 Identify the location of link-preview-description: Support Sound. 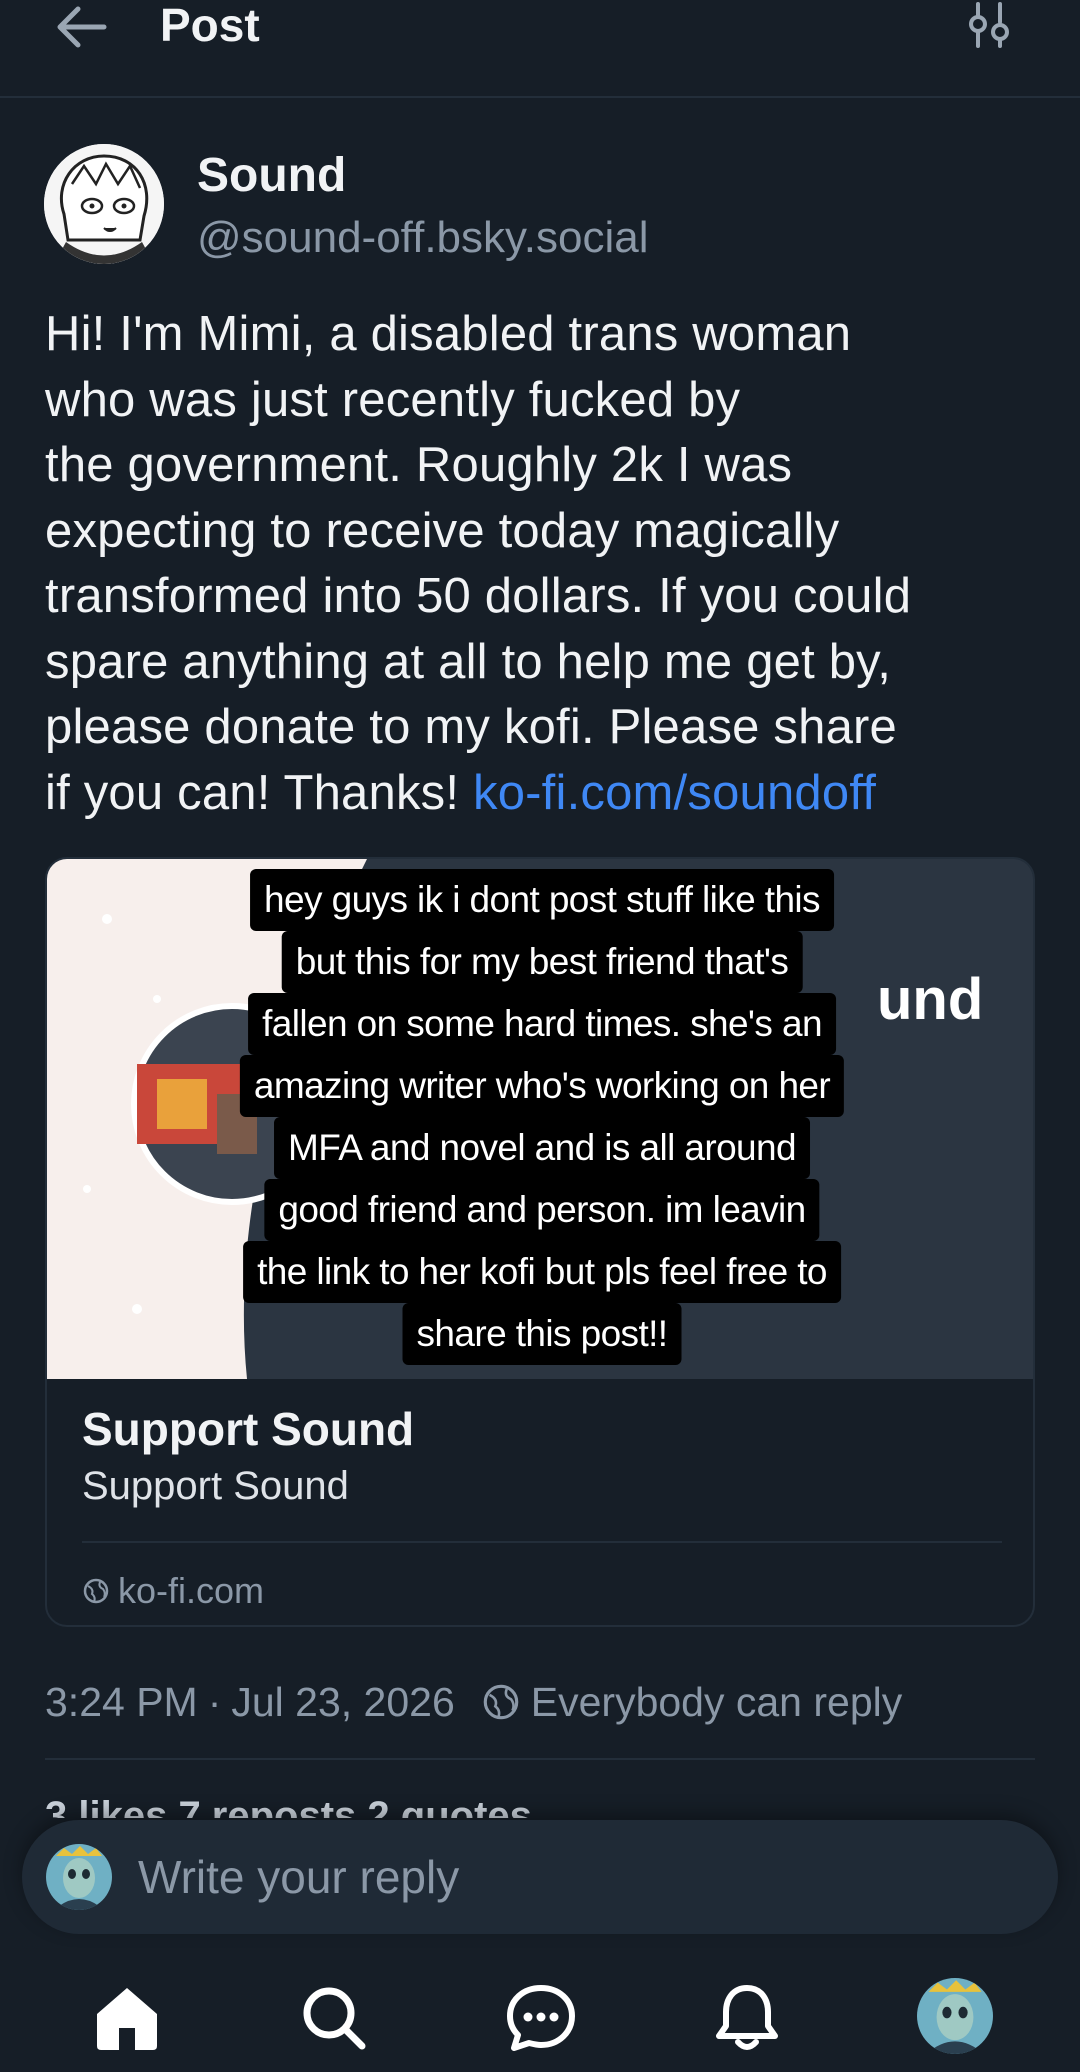
(215, 1486).